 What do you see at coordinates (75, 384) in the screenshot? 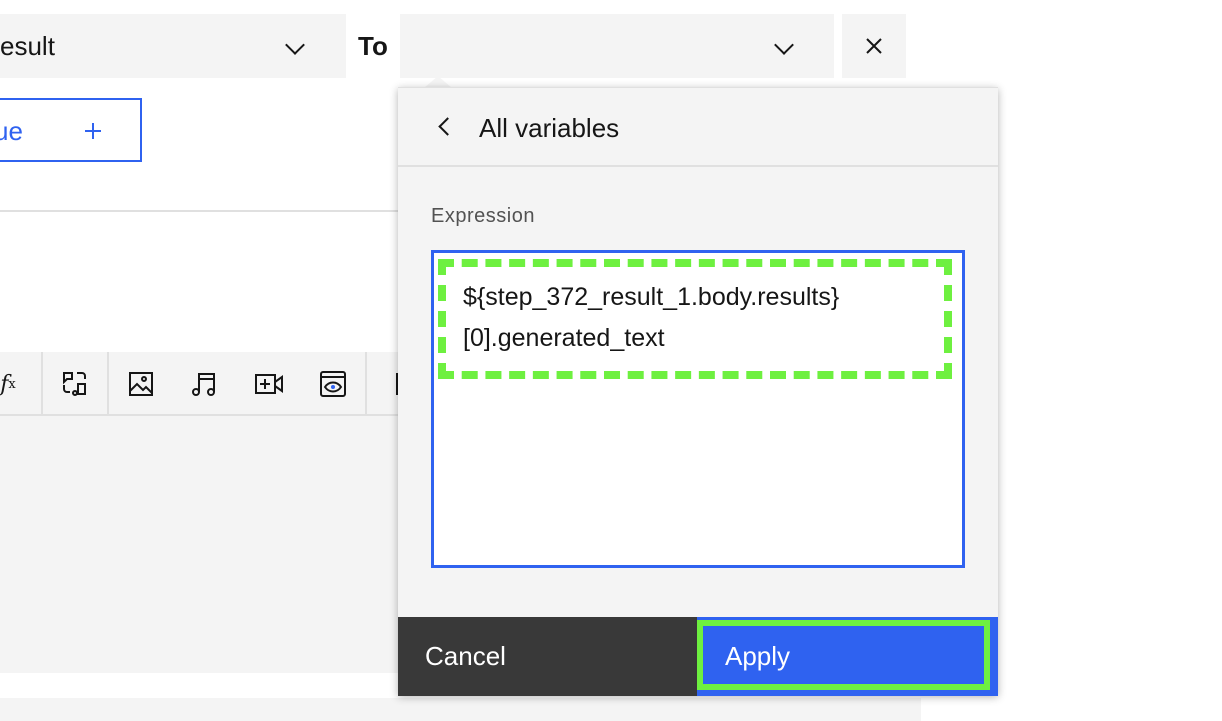
I see `transform-audio-icon` at bounding box center [75, 384].